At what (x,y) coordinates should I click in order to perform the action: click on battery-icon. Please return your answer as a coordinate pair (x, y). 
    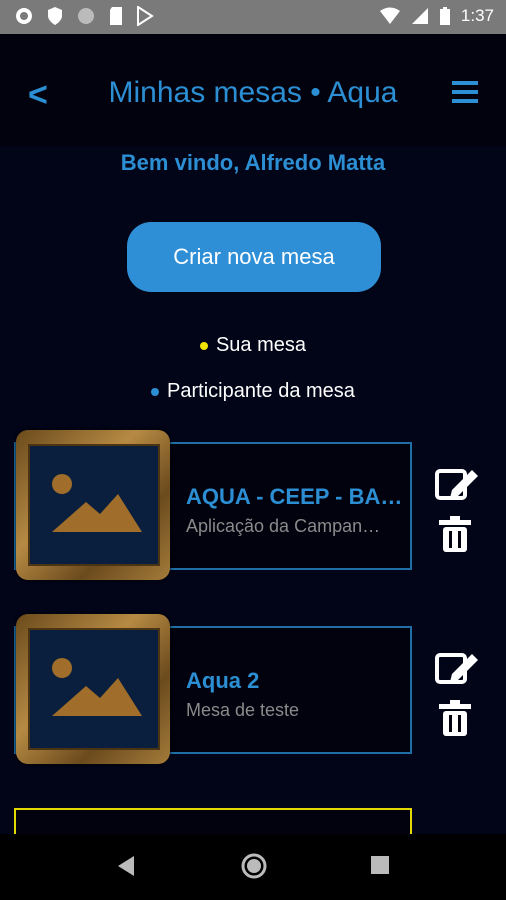
    Looking at the image, I should click on (445, 16).